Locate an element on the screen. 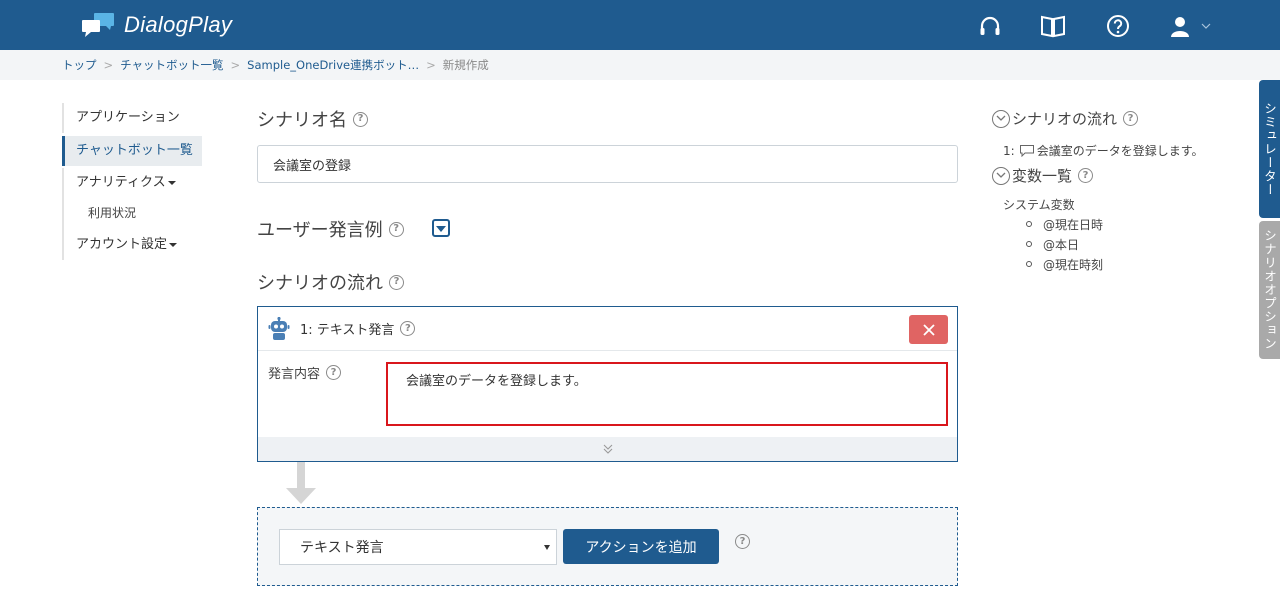  sidebar: アプリケーション チャットボット一覧 アナリティクス 利用状況 アカウント設定 is located at coordinates (132, 181).